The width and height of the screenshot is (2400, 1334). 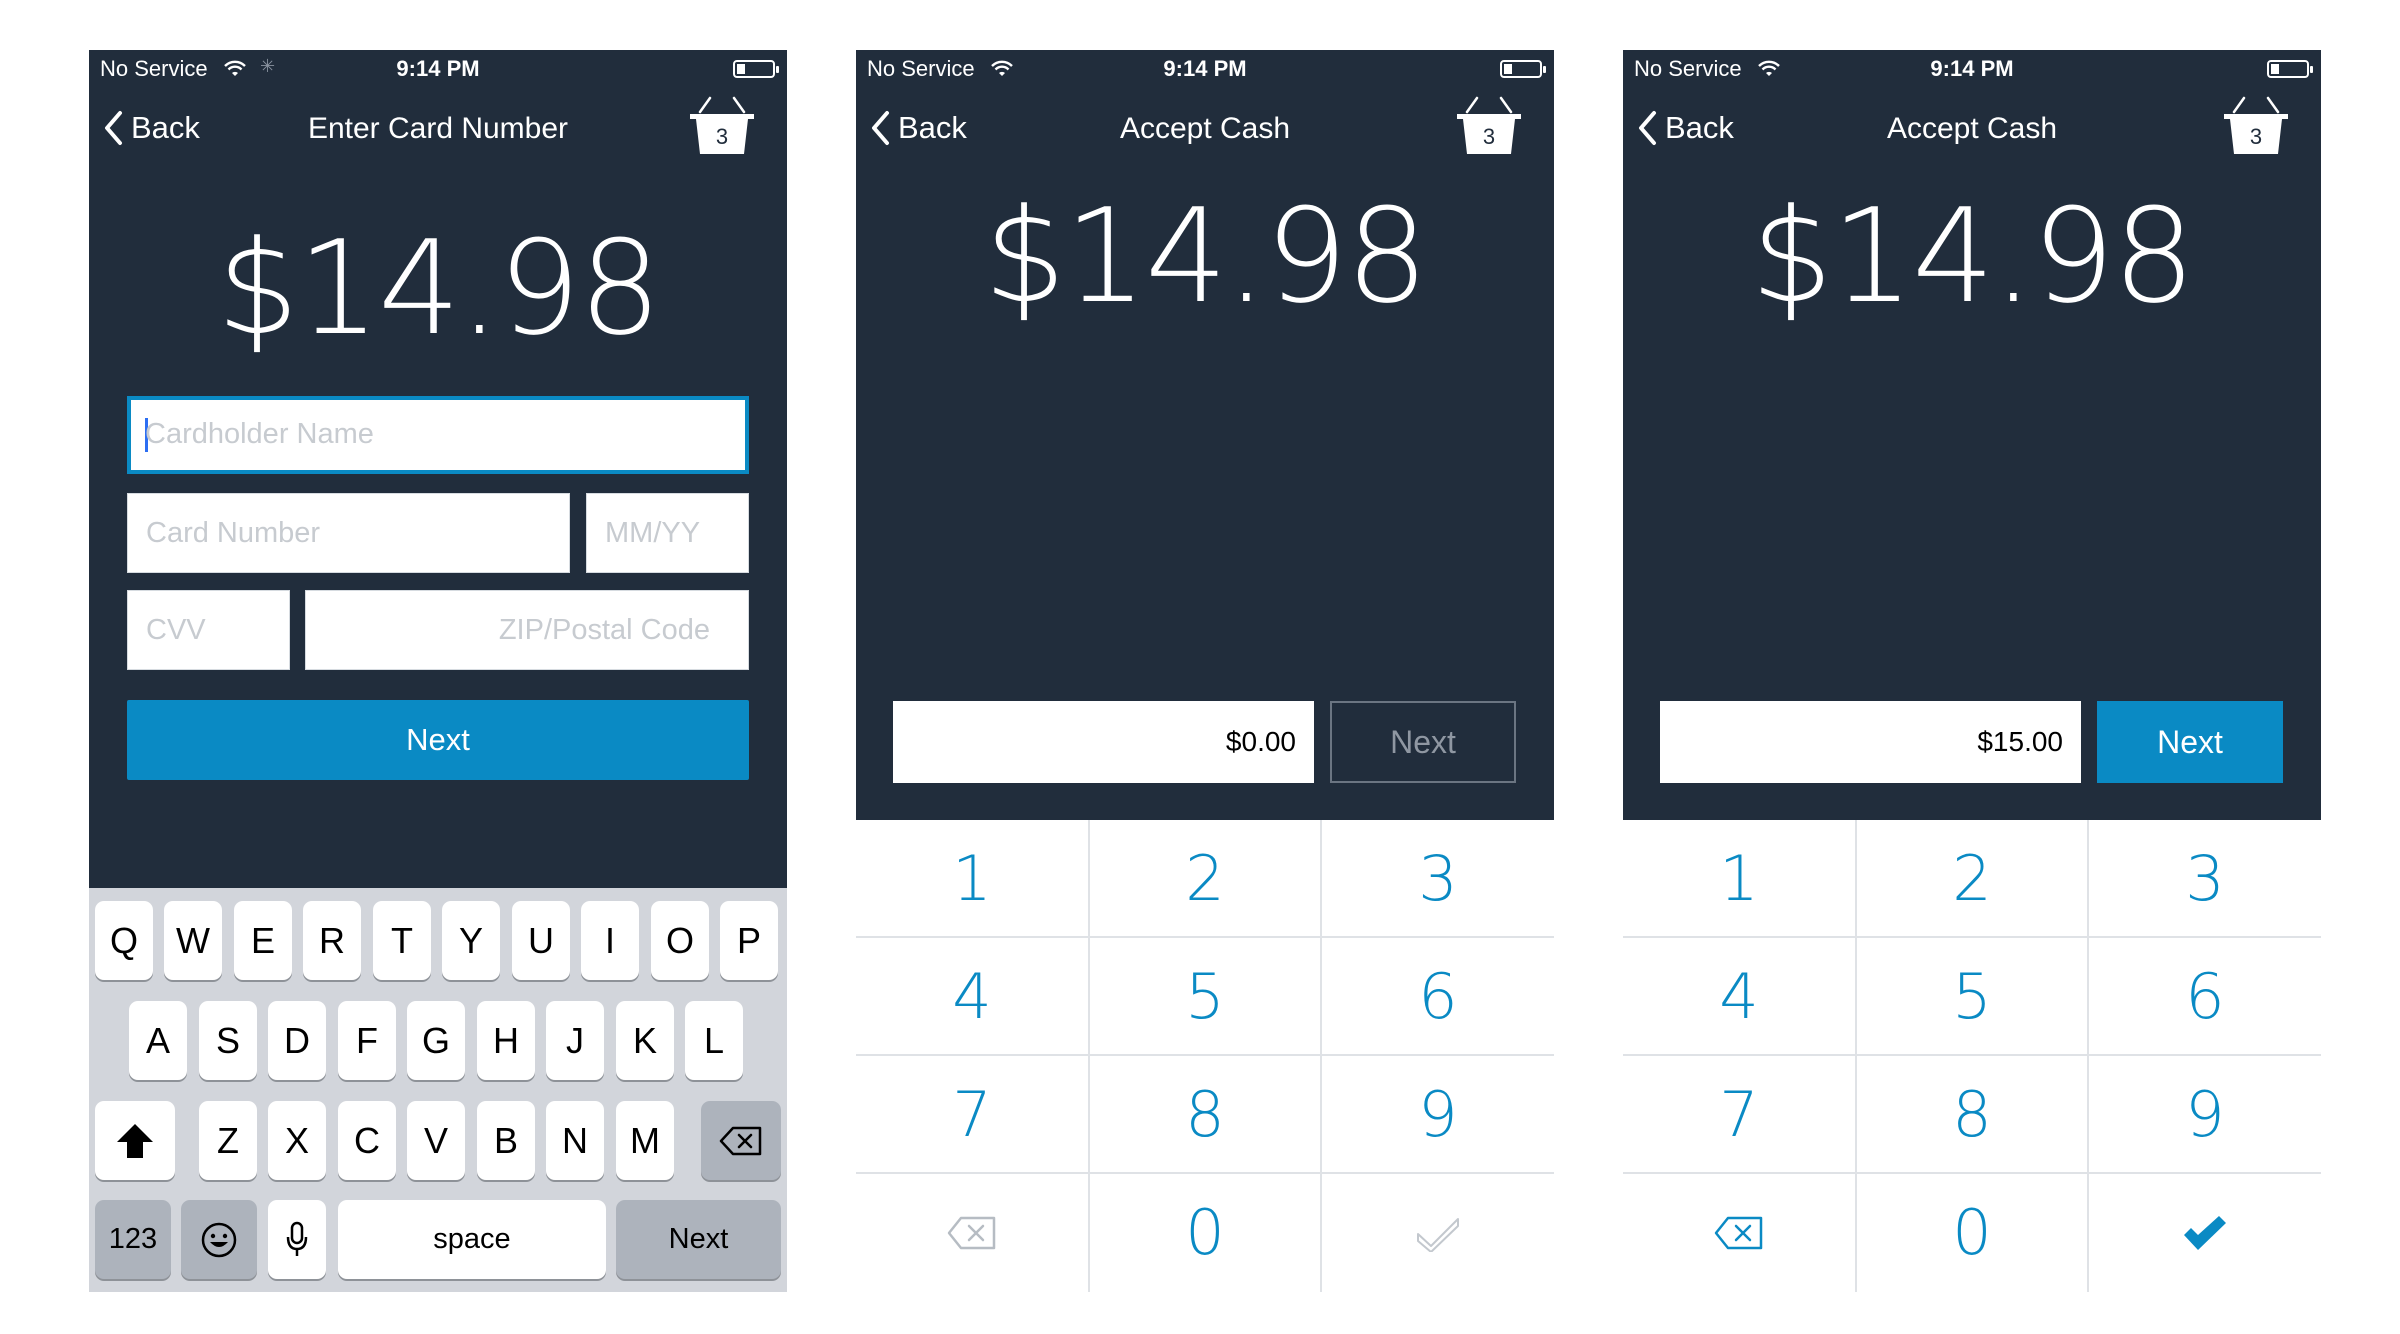 What do you see at coordinates (645, 1140) in the screenshot?
I see `key-m: M` at bounding box center [645, 1140].